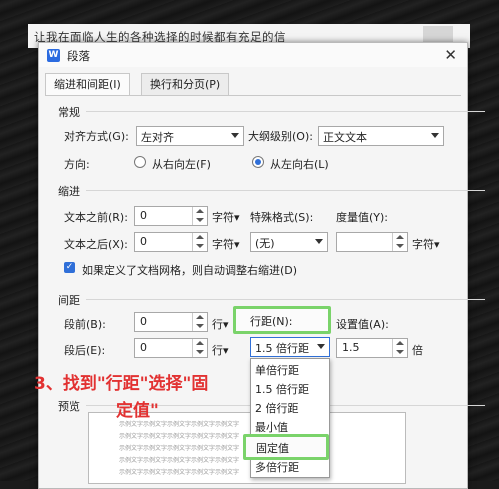 This screenshot has height=489, width=499. What do you see at coordinates (121, 384) in the screenshot?
I see `annotation-line-1: 3、找到"行距"选择"固` at bounding box center [121, 384].